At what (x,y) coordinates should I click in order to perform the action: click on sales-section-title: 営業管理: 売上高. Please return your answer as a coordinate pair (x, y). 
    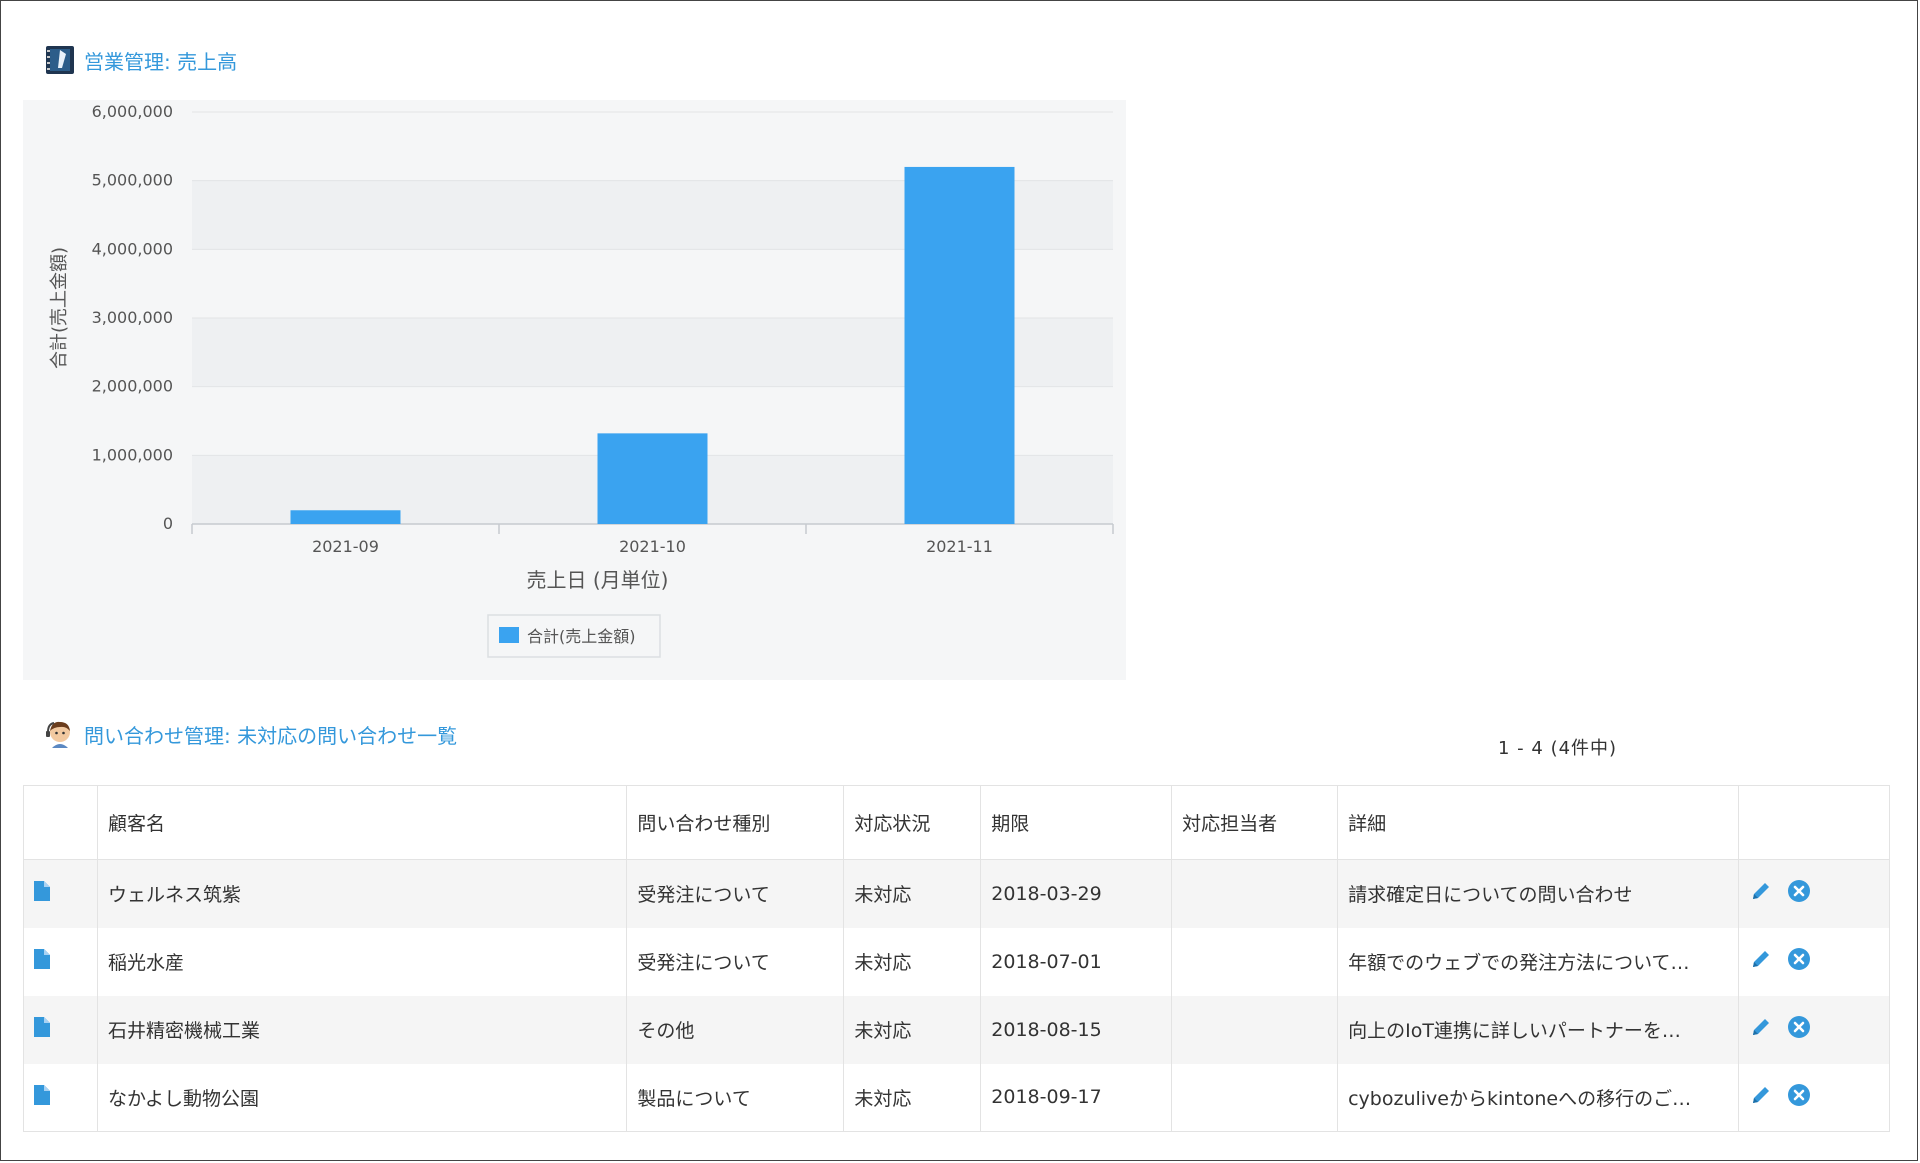
    Looking at the image, I should click on (140, 60).